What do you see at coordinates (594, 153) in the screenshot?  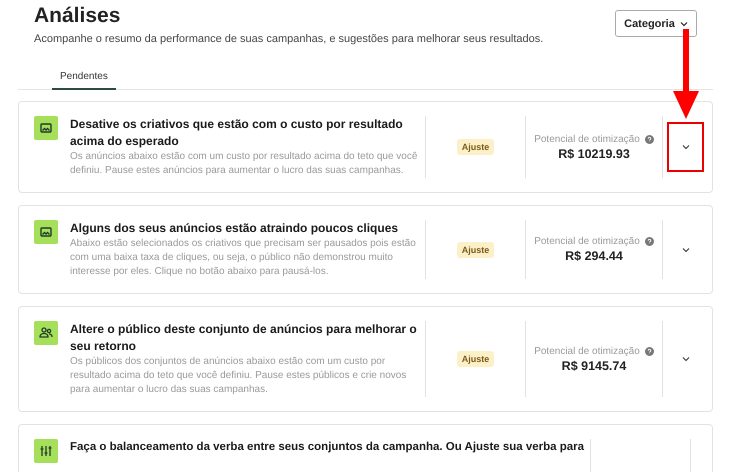 I see `potential-value: R$ 10219.93` at bounding box center [594, 153].